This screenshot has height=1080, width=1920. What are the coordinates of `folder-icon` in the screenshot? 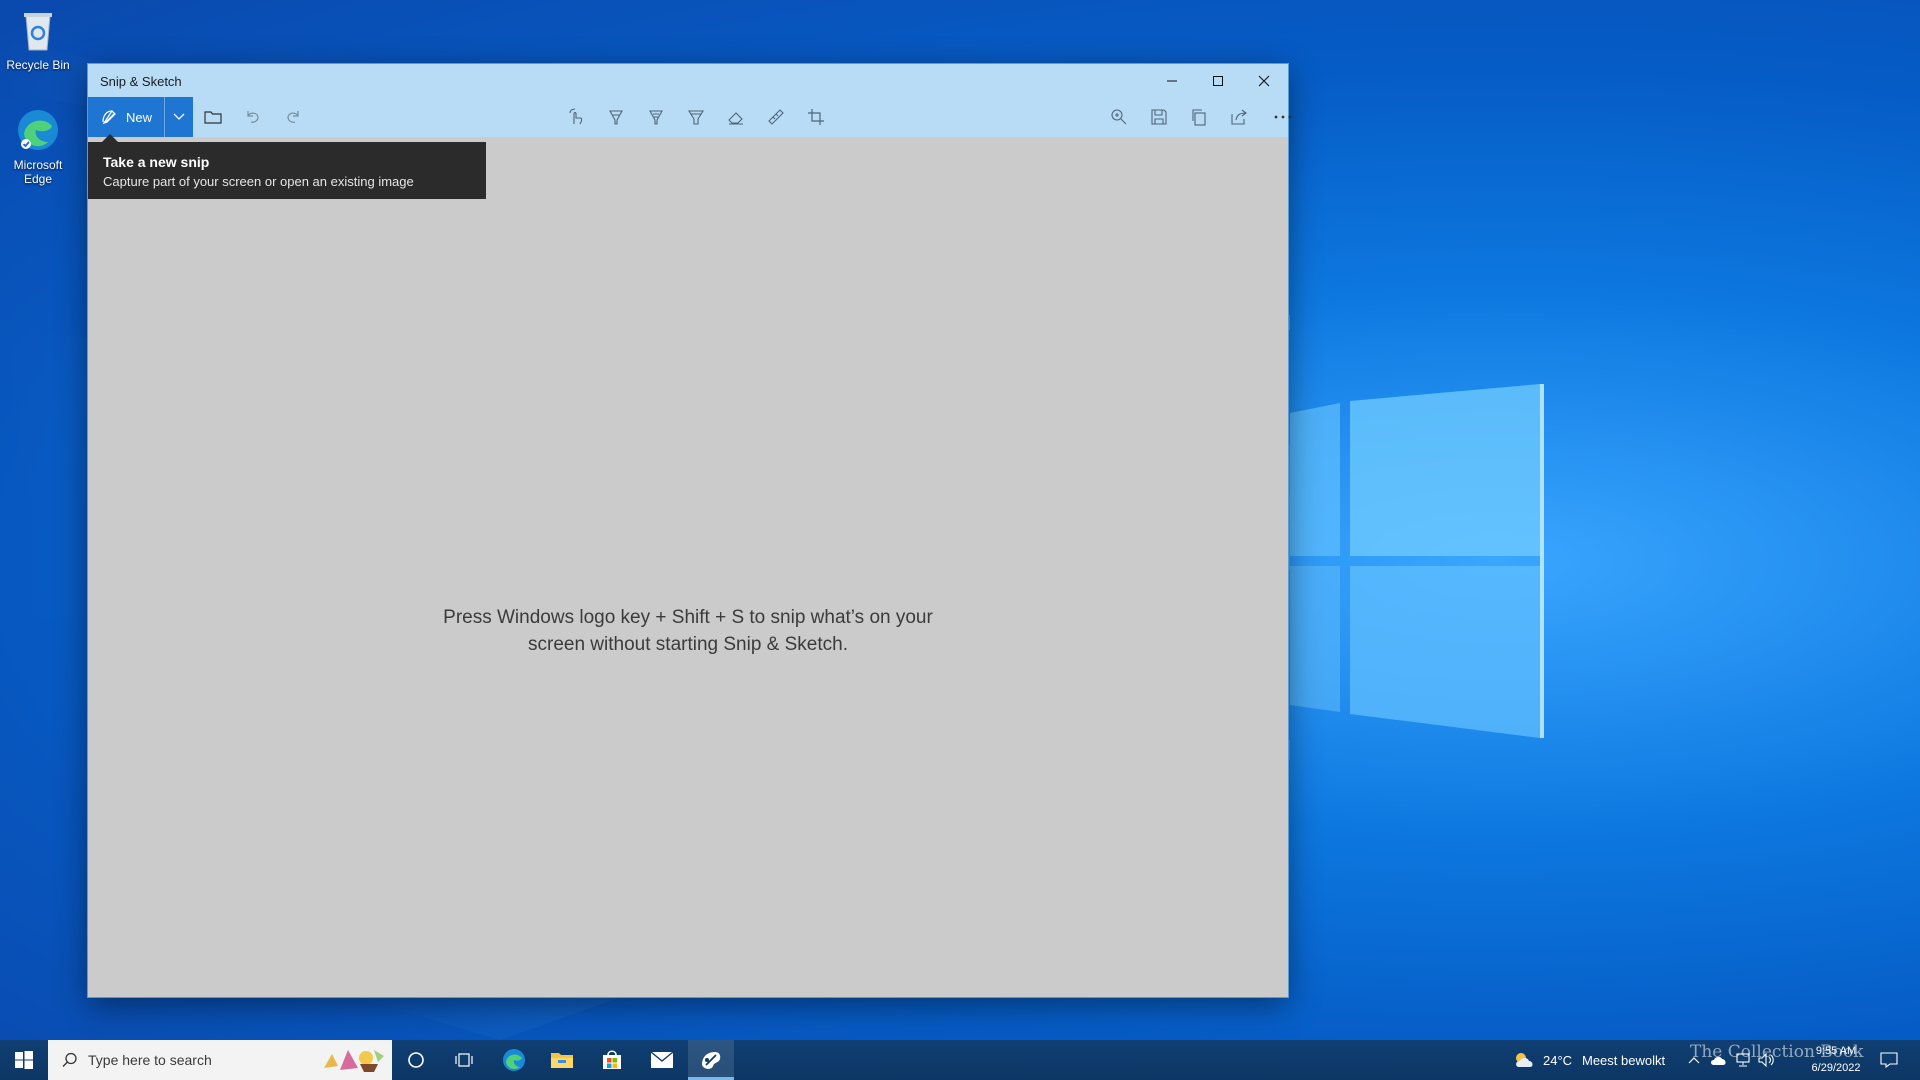 It's located at (213, 117).